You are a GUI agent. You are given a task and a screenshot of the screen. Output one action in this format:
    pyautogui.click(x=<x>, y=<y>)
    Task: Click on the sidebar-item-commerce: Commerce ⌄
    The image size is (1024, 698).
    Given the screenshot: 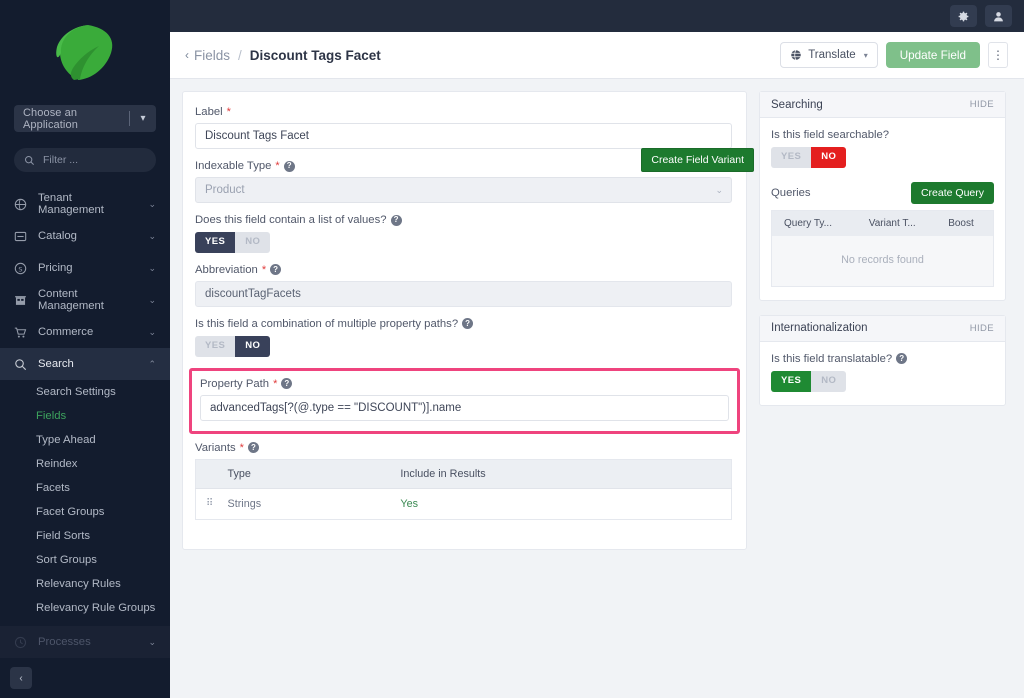 What is the action you would take?
    pyautogui.click(x=85, y=332)
    